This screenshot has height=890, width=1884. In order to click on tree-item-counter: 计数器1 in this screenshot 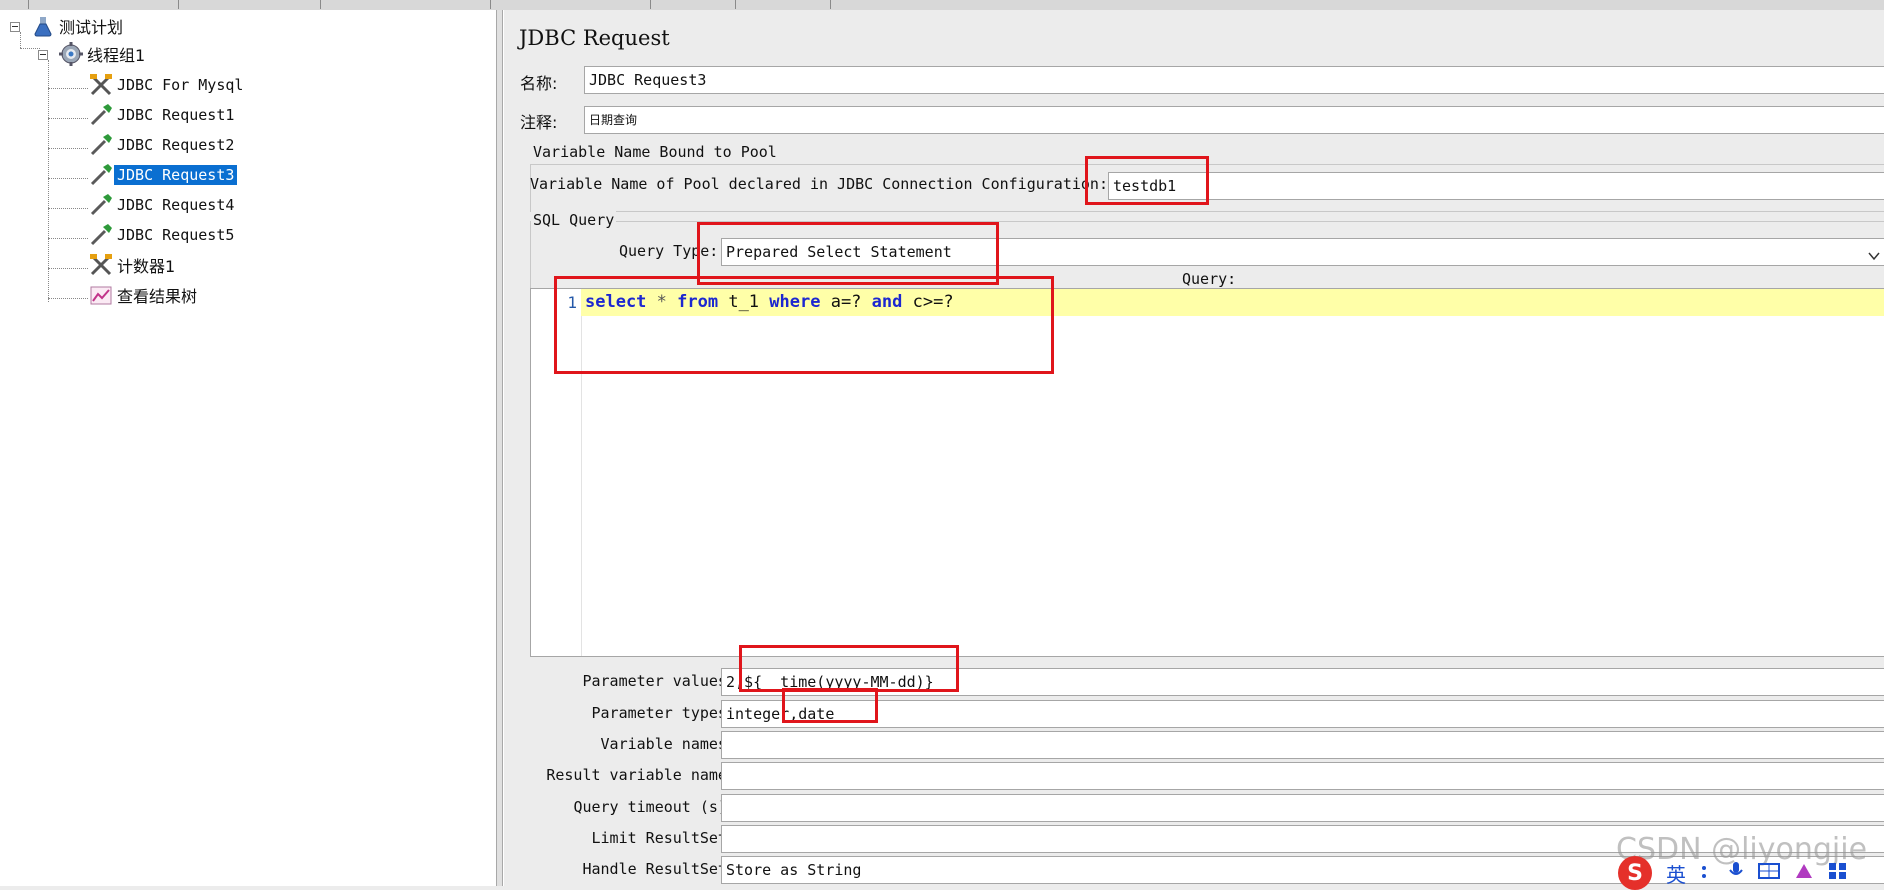, I will do `click(133, 265)`.